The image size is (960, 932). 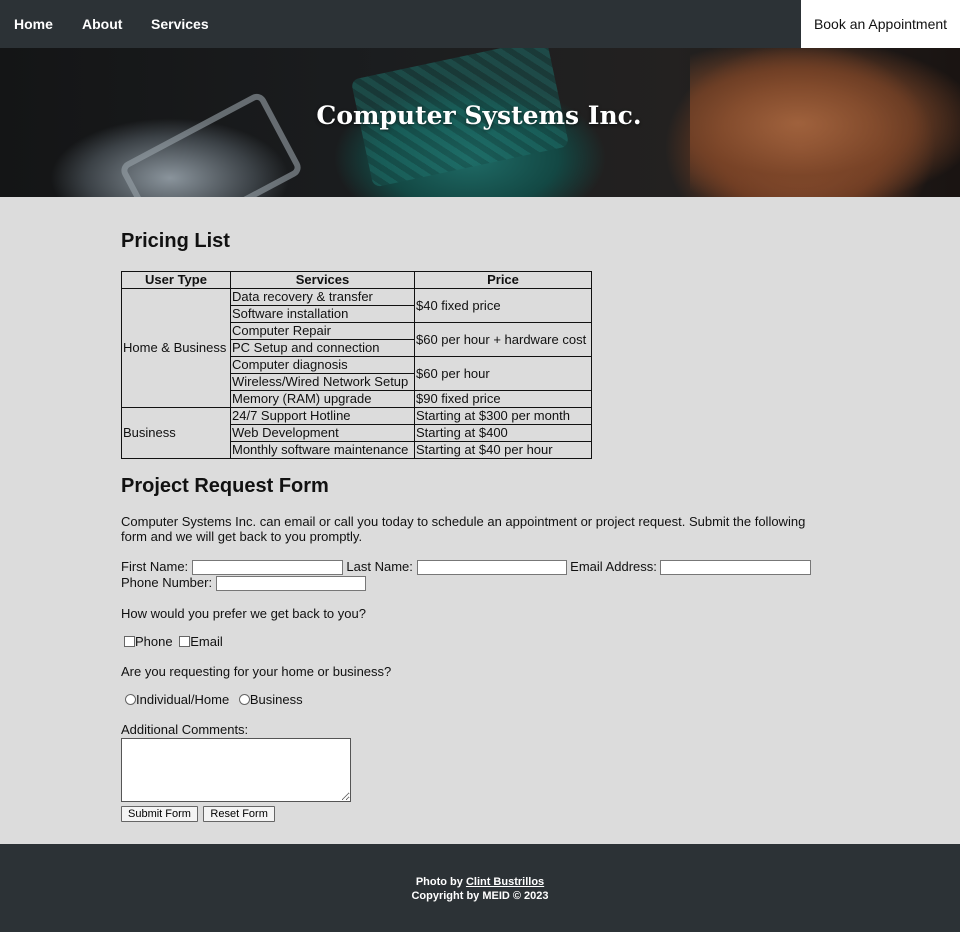 I want to click on pricing-heading: Pricing List, so click(x=175, y=241).